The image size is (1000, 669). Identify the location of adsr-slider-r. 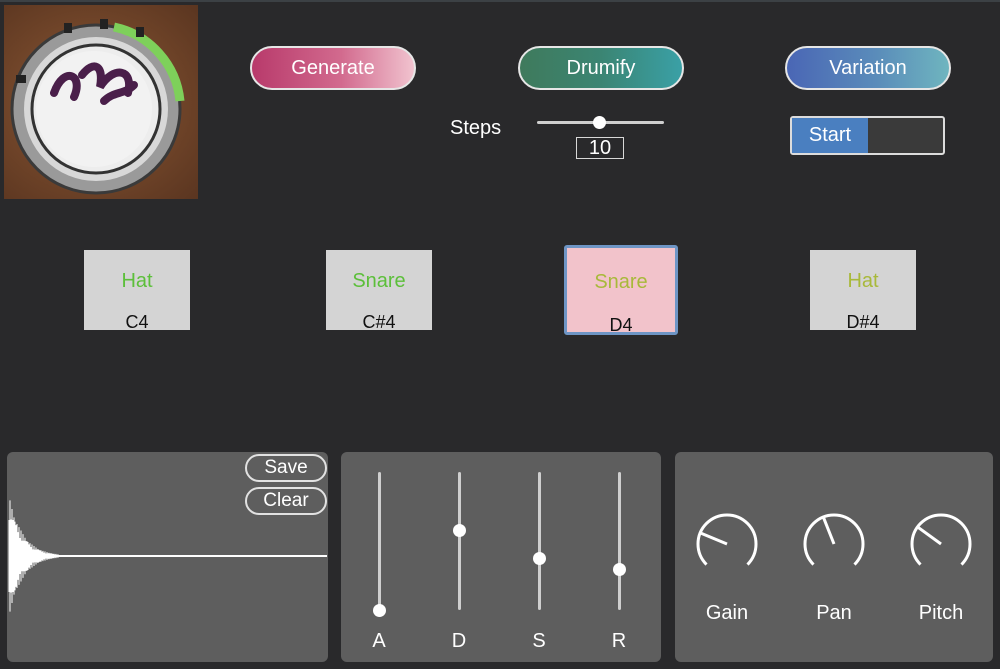
(619, 541).